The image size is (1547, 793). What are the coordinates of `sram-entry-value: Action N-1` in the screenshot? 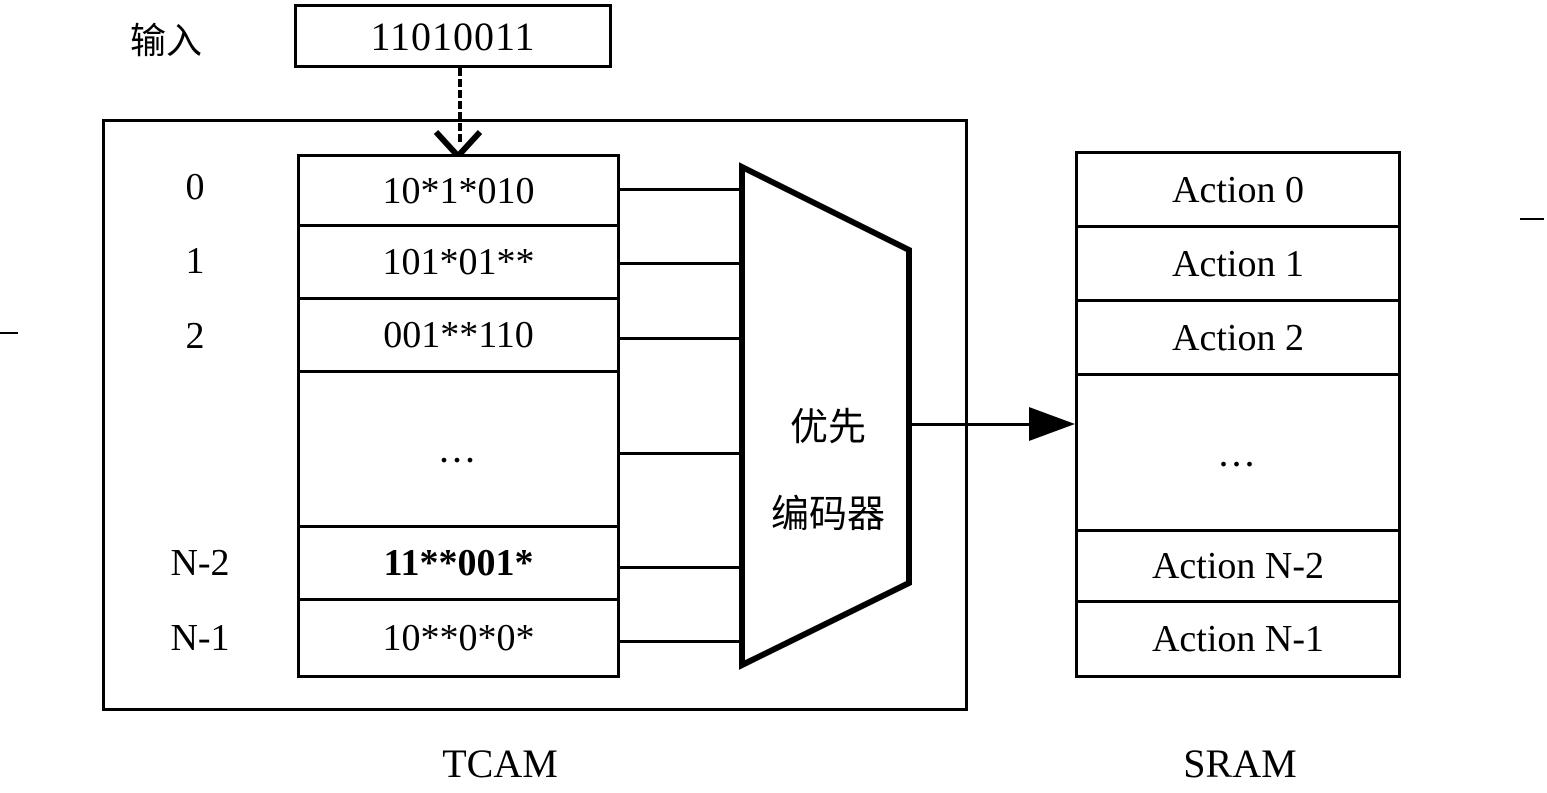 It's located at (1238, 639).